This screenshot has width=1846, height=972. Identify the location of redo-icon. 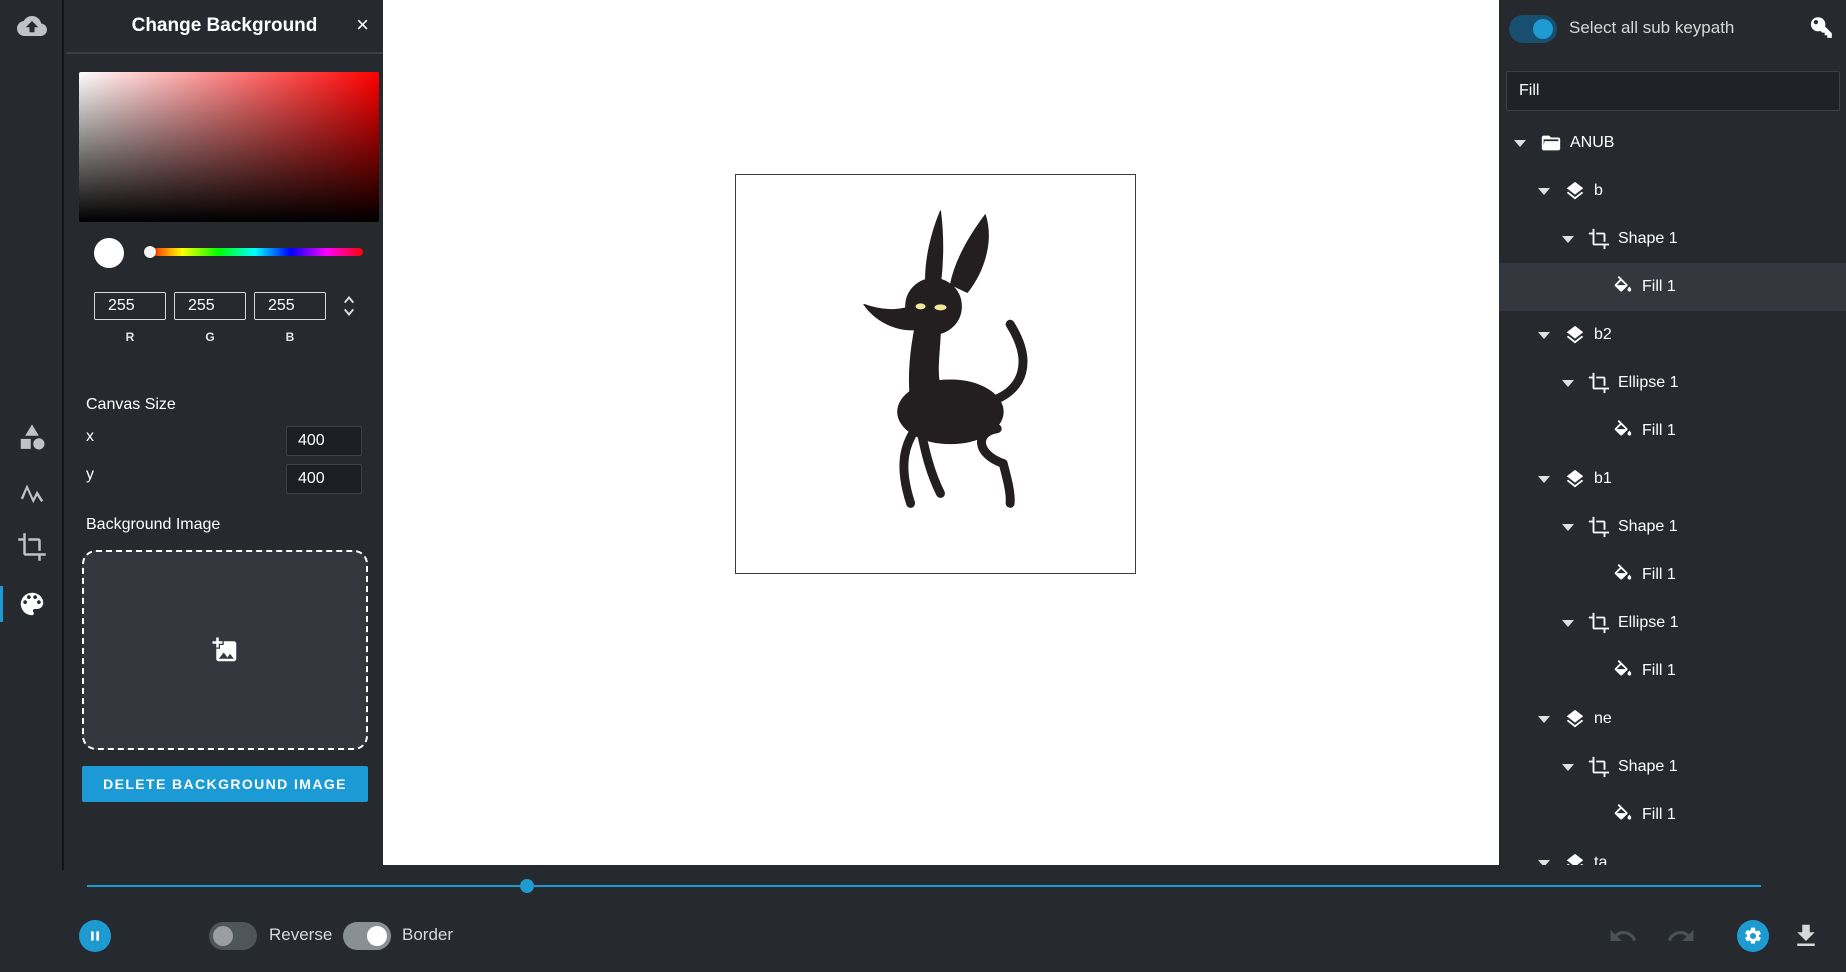
(1680, 935).